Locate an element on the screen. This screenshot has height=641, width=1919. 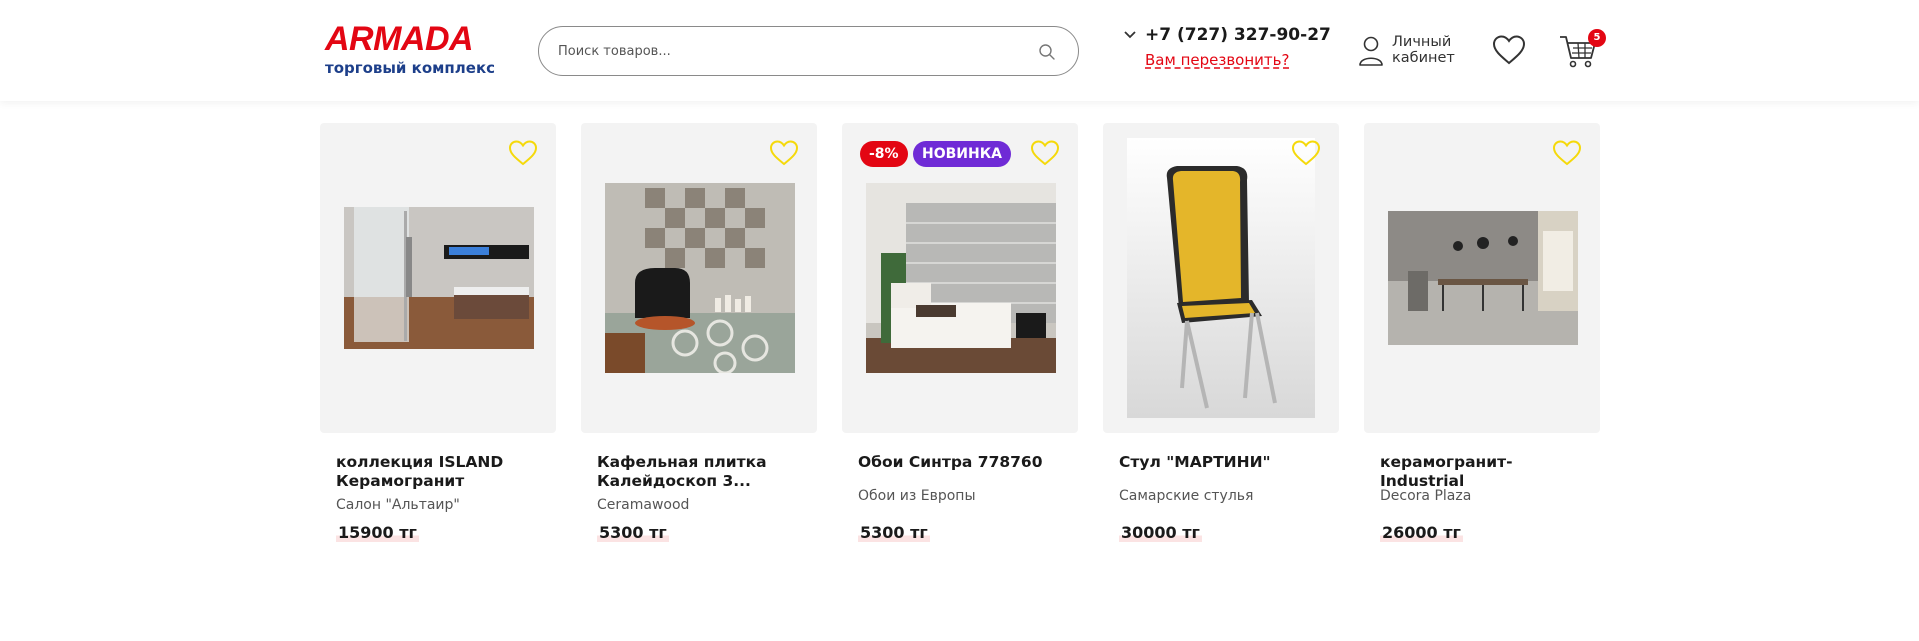
product-price: 30000 тг is located at coordinates (1160, 532).